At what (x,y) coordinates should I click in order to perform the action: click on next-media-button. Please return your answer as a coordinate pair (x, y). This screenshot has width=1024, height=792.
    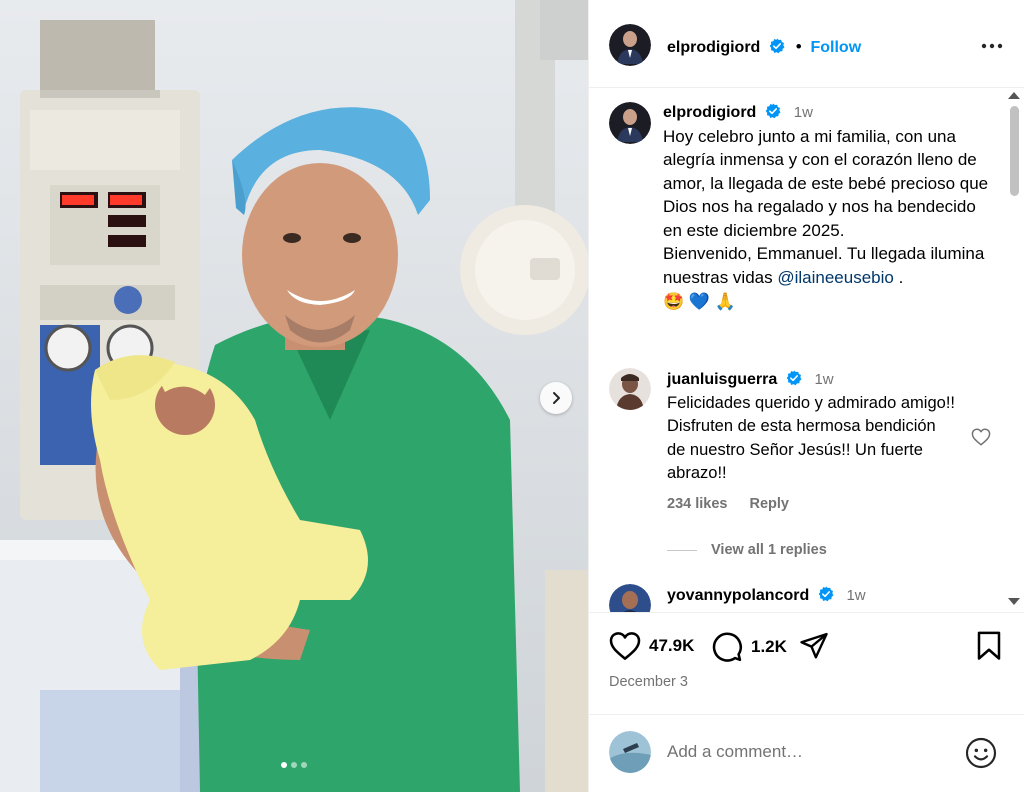
    Looking at the image, I should click on (556, 398).